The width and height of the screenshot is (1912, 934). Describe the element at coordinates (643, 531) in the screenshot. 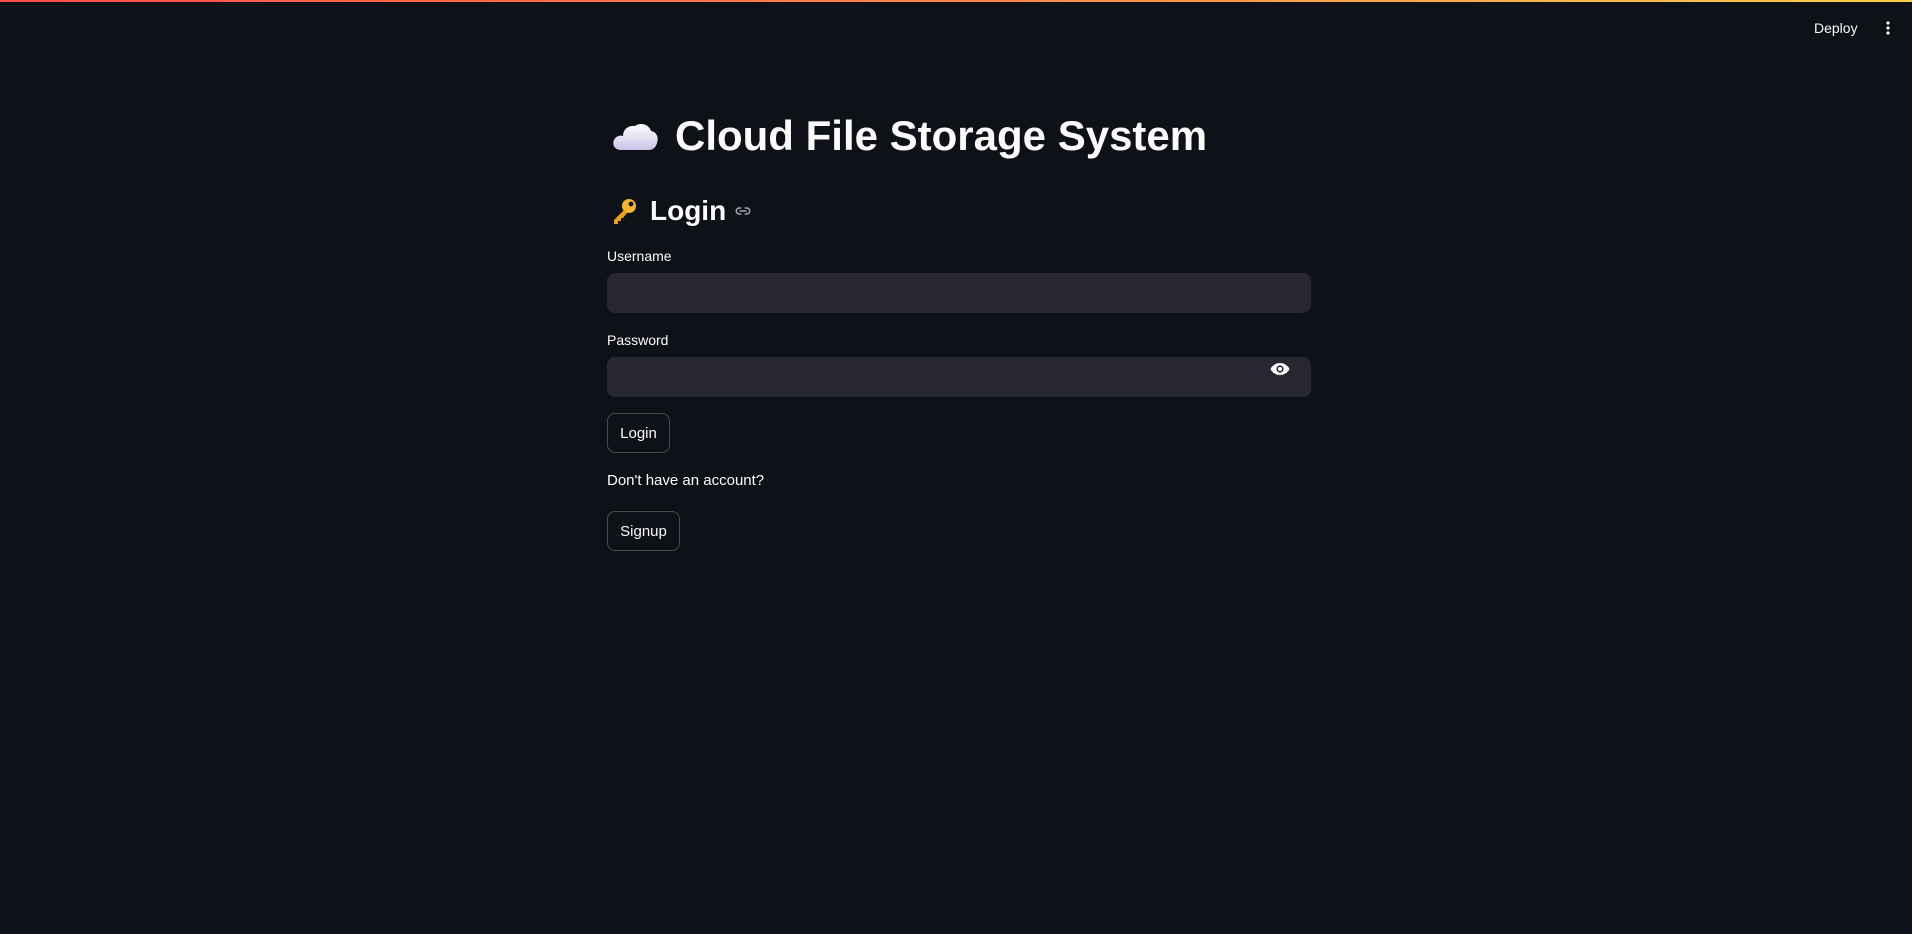

I see `signup-button: Signup` at that location.